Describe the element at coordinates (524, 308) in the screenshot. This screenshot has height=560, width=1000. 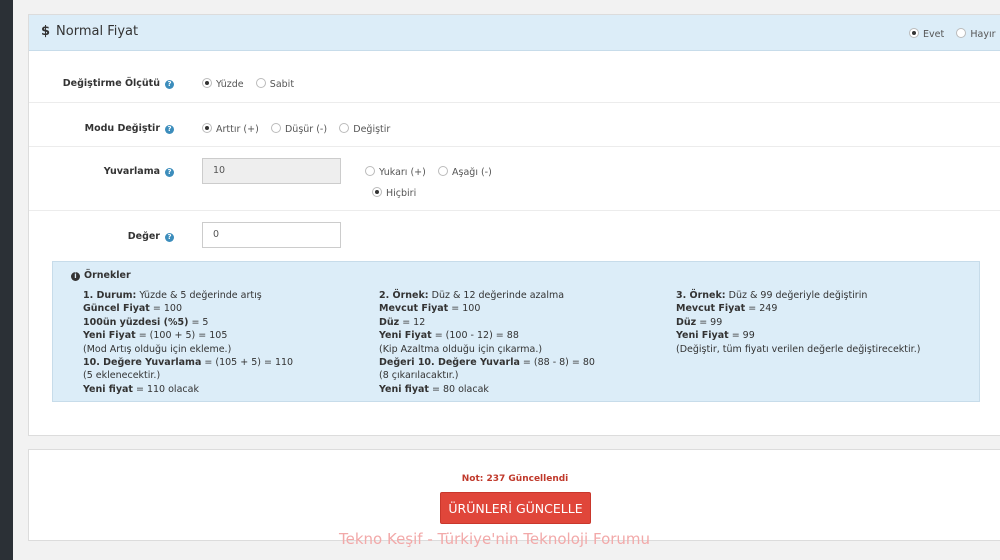
I see `example-line: Mevcut Fiyat = 100` at that location.